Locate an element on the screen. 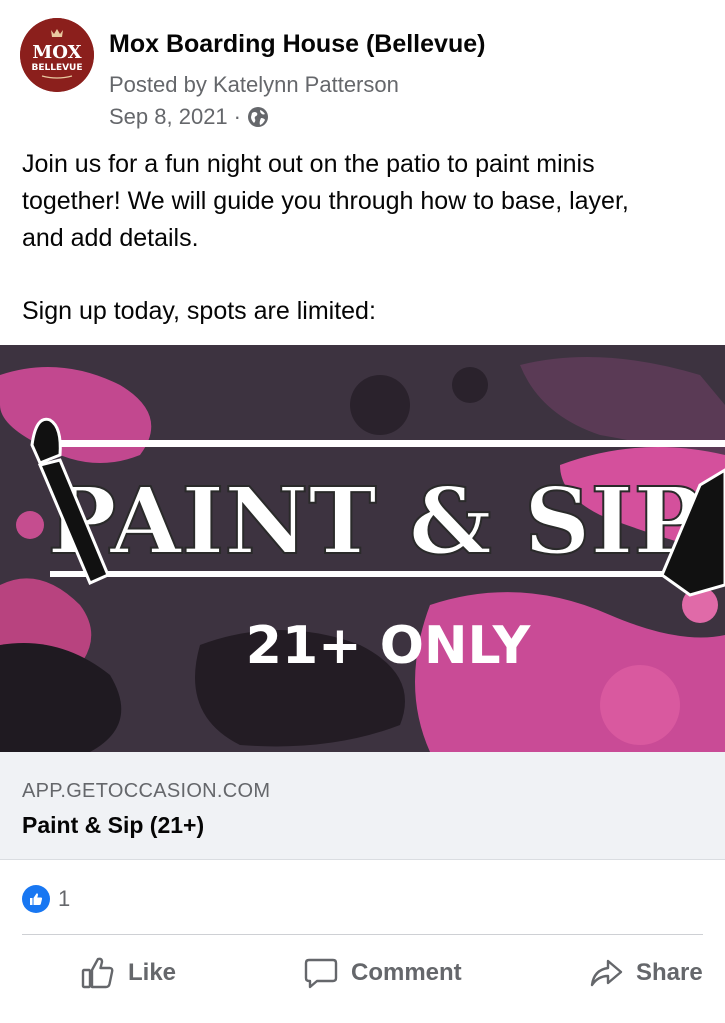 This screenshot has width=725, height=1023. divider is located at coordinates (362, 934).